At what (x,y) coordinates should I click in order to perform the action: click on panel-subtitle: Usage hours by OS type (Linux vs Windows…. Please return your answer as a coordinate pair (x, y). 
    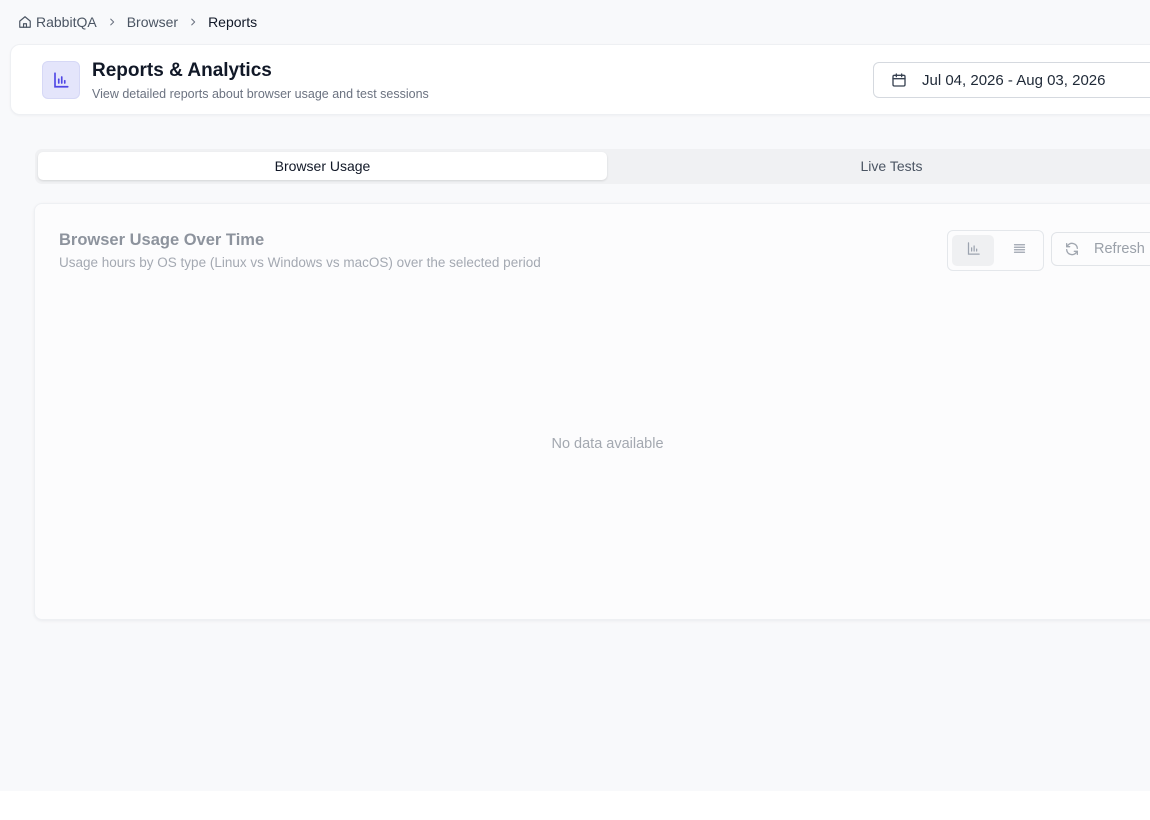
    Looking at the image, I should click on (300, 262).